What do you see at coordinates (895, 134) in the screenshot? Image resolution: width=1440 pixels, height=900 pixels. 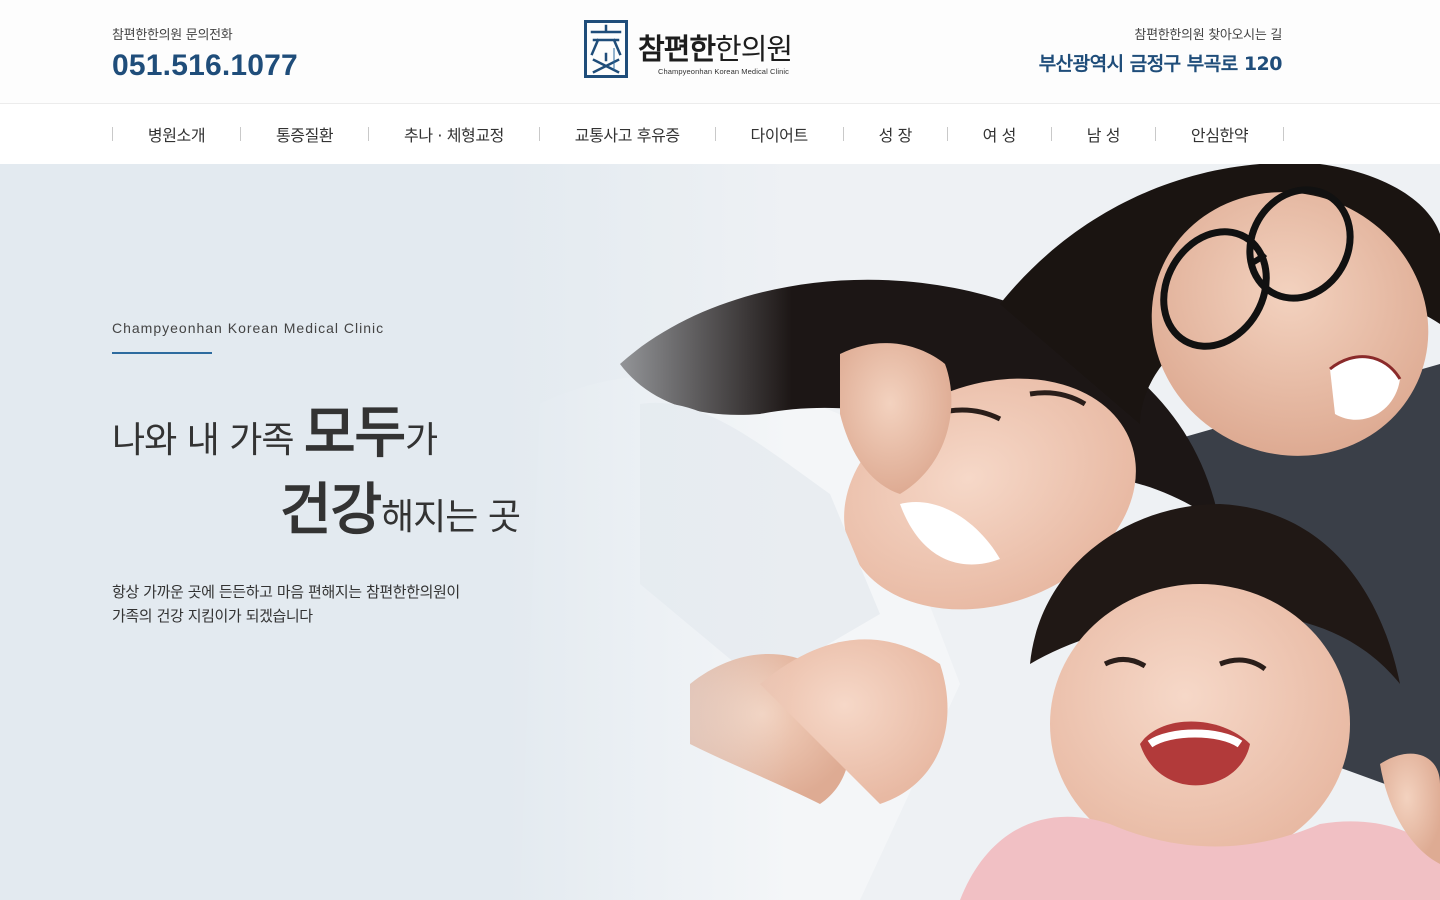 I see `nav-item-growth: 성 장` at bounding box center [895, 134].